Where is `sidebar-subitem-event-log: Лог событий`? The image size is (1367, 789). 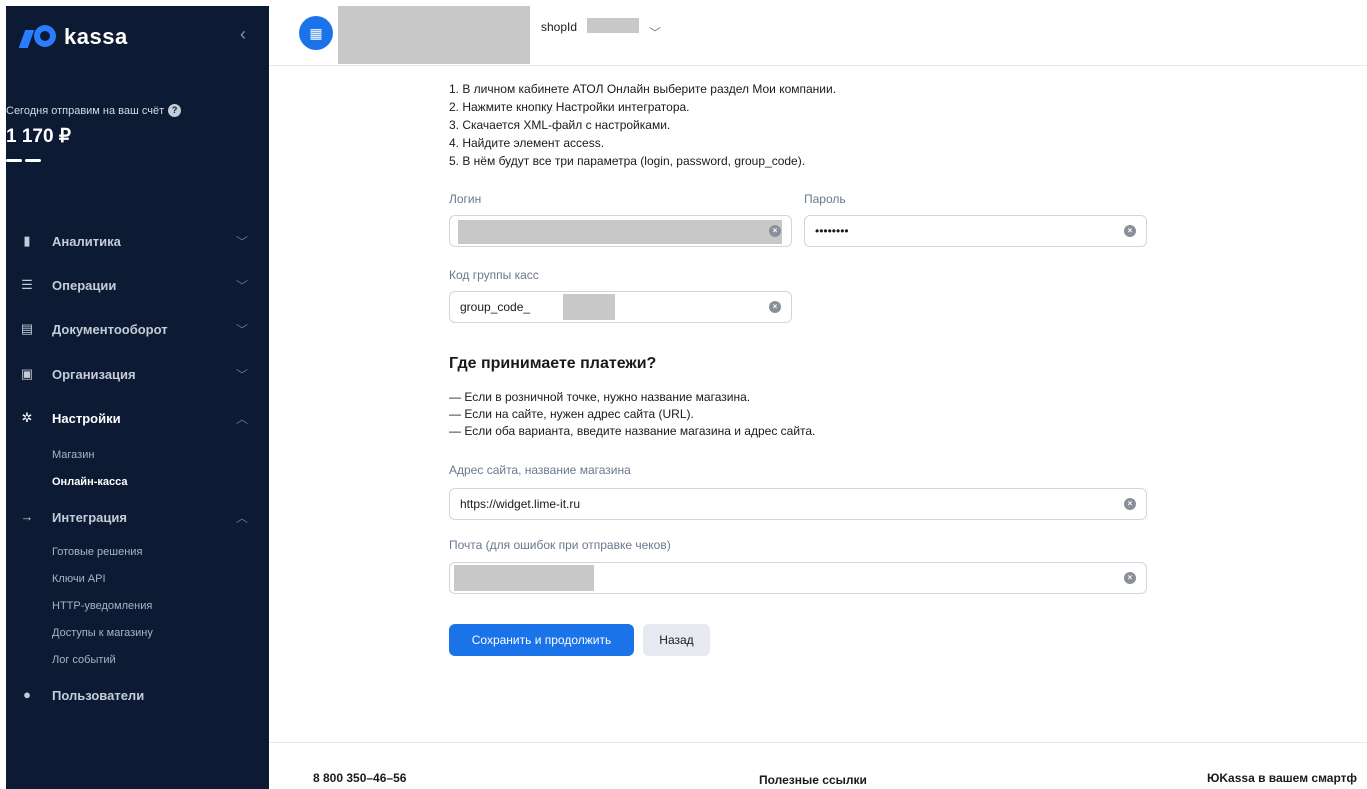 sidebar-subitem-event-log: Лог событий is located at coordinates (84, 660).